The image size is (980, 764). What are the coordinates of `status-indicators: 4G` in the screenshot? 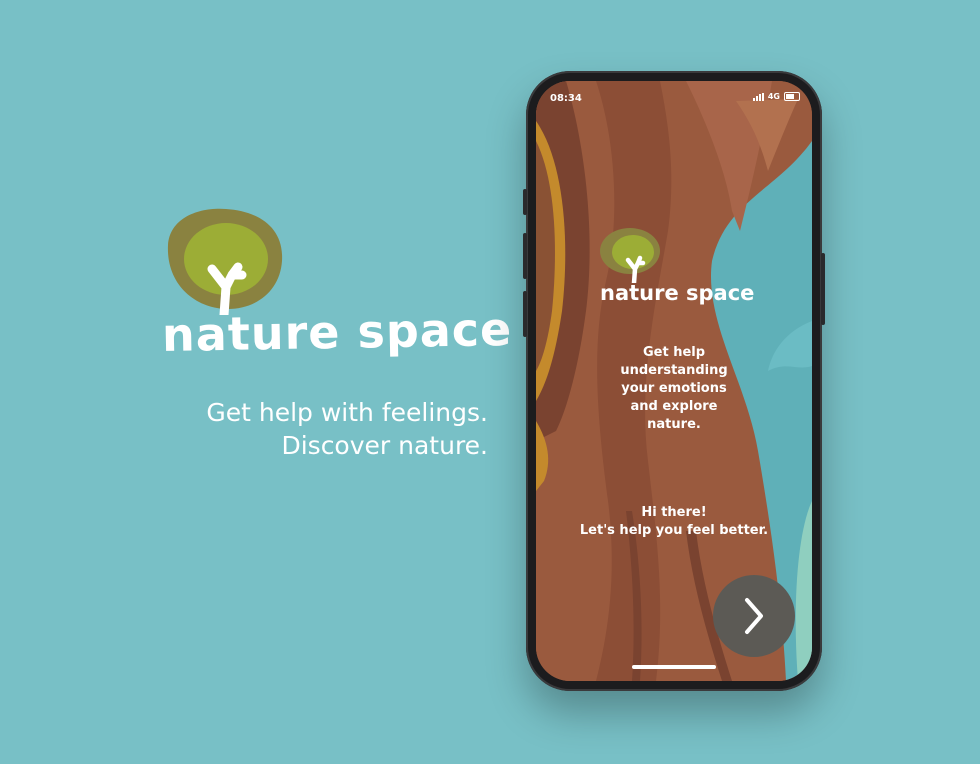 It's located at (776, 96).